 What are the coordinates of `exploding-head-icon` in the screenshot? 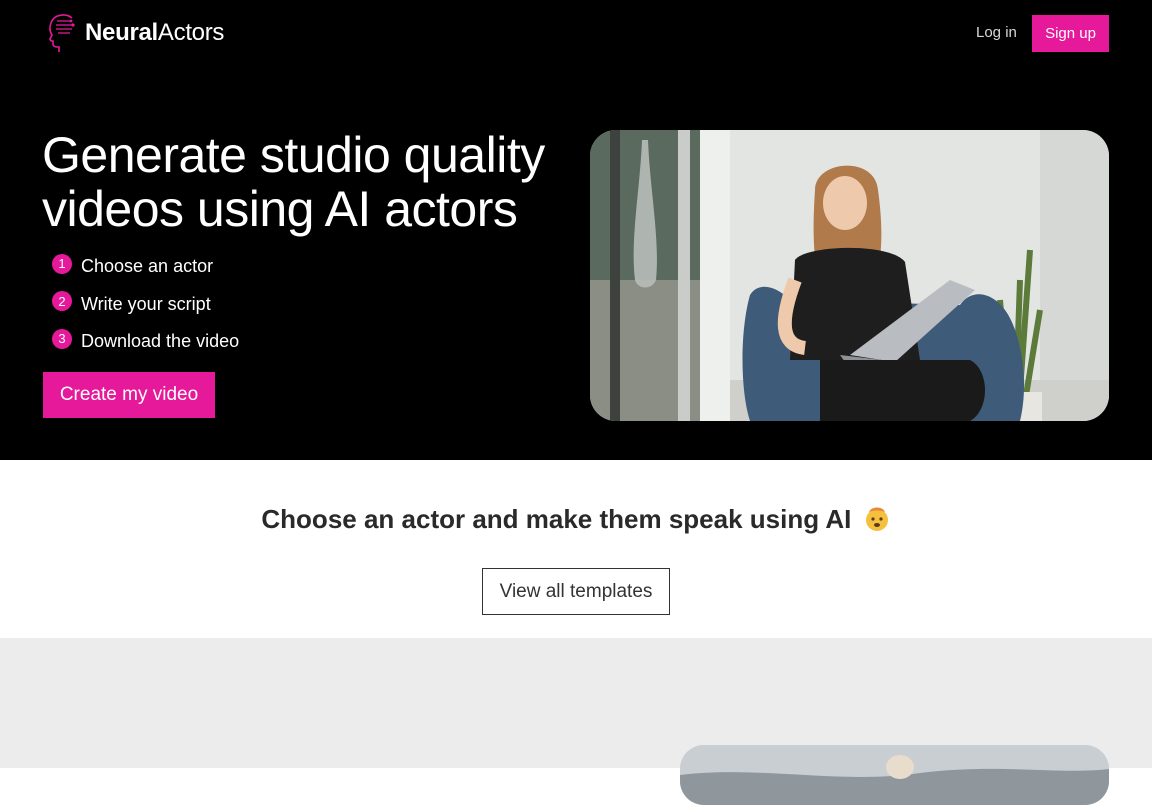 It's located at (876, 519).